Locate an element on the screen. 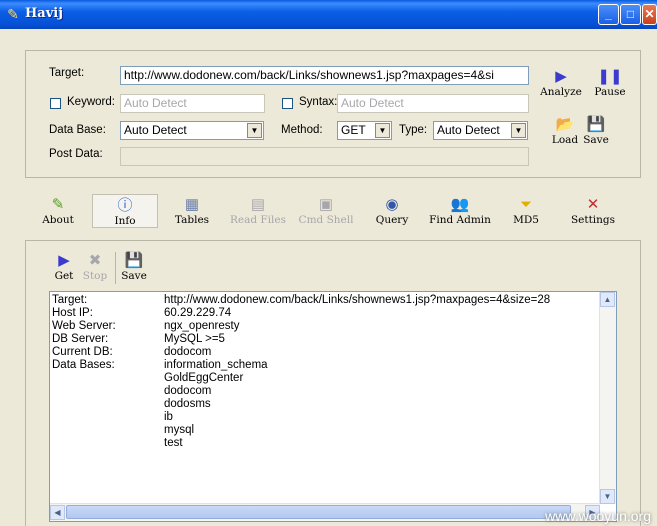 This screenshot has height=526, width=657. scroll-up-icon: ▲ is located at coordinates (607, 299).